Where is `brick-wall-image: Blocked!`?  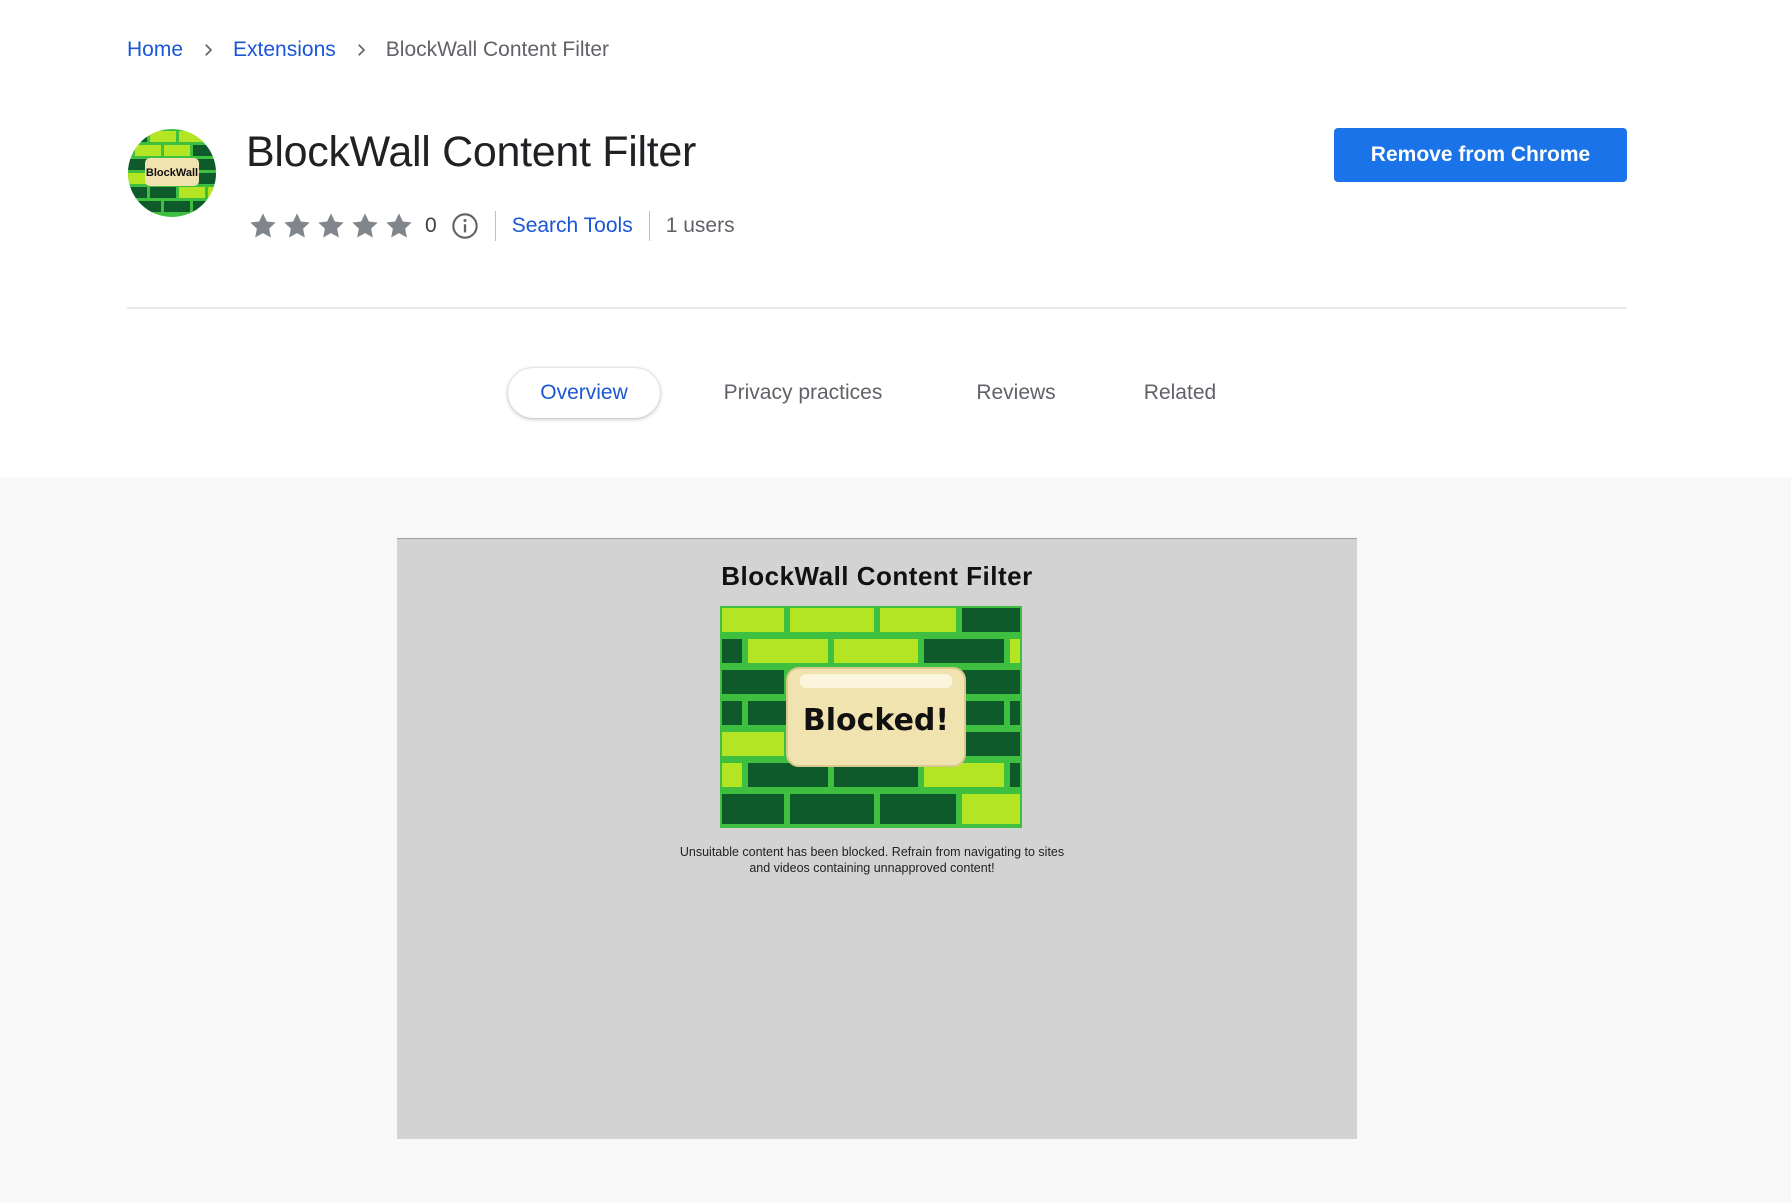
brick-wall-image: Blocked! is located at coordinates (871, 717).